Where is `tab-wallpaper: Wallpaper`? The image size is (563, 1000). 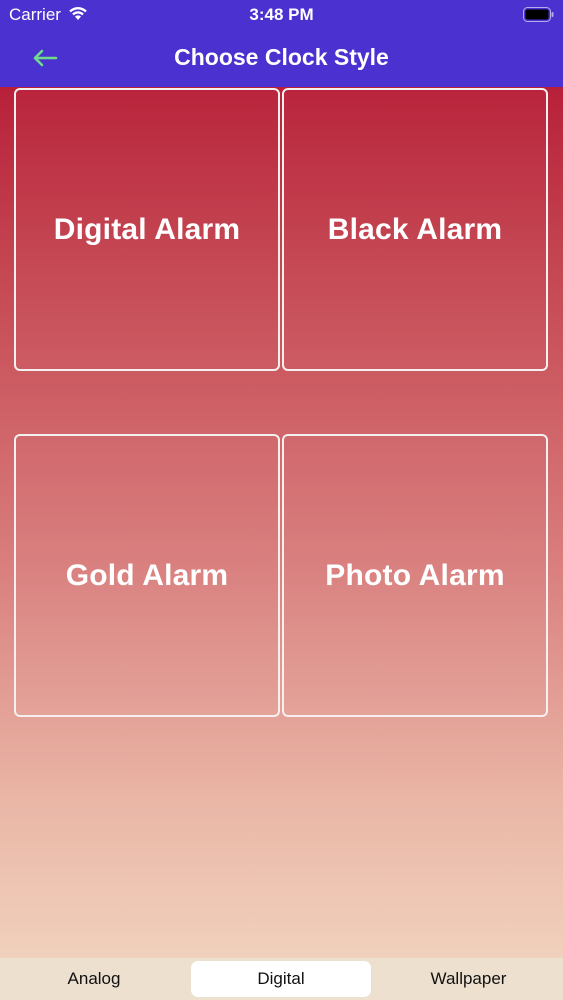 tab-wallpaper: Wallpaper is located at coordinates (468, 979).